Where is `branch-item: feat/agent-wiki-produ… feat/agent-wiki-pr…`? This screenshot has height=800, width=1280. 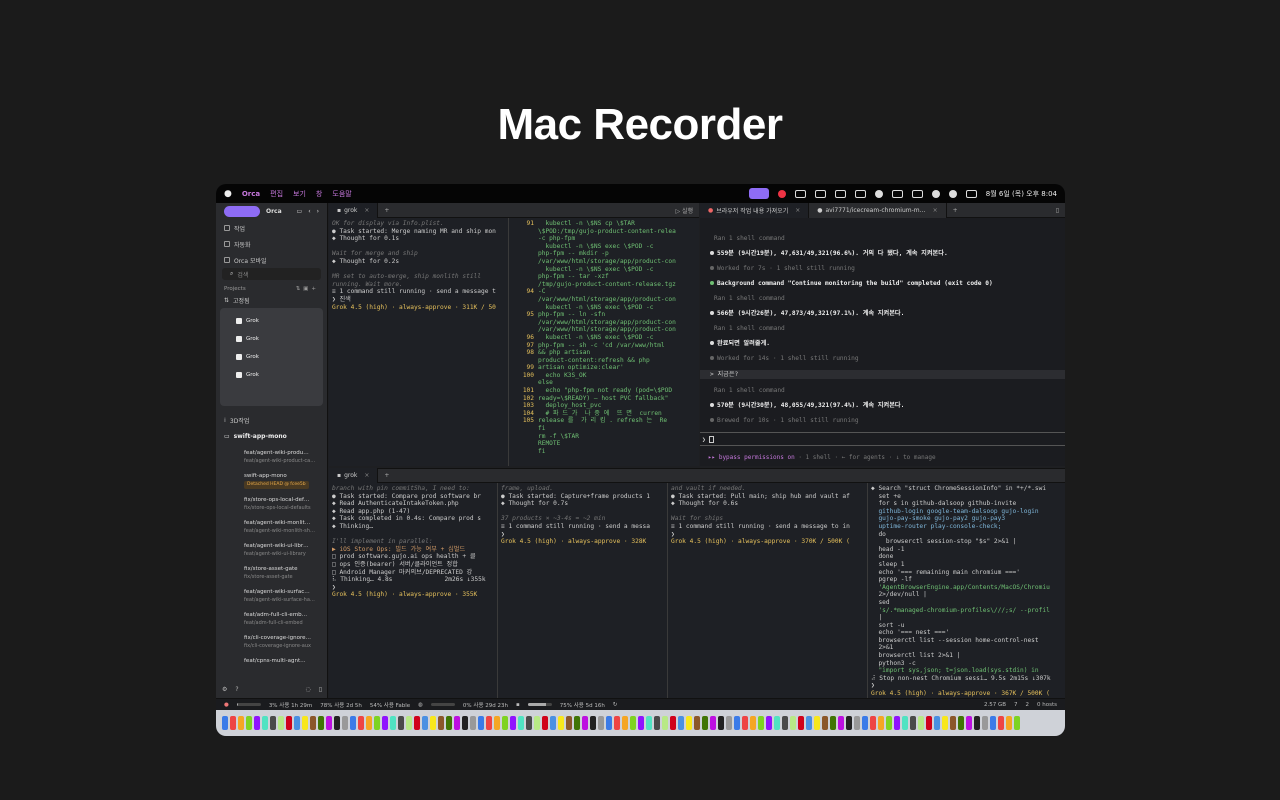
branch-item: feat/agent-wiki-produ… feat/agent-wiki-pr… is located at coordinates (271, 455).